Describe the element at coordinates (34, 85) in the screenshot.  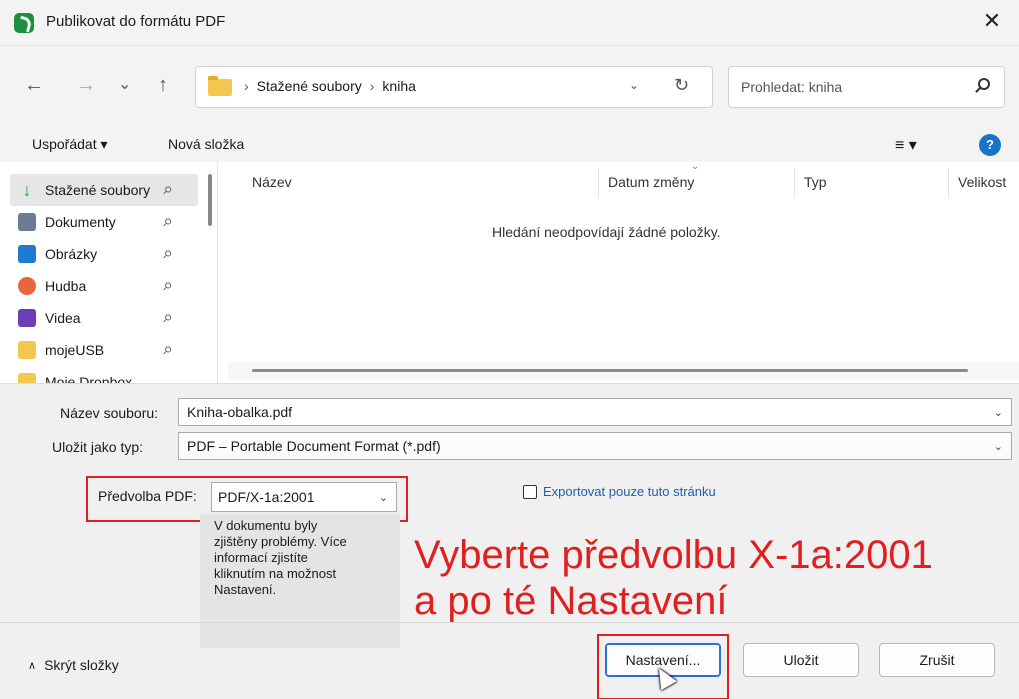
I see `back-arrow-icon: ←` at that location.